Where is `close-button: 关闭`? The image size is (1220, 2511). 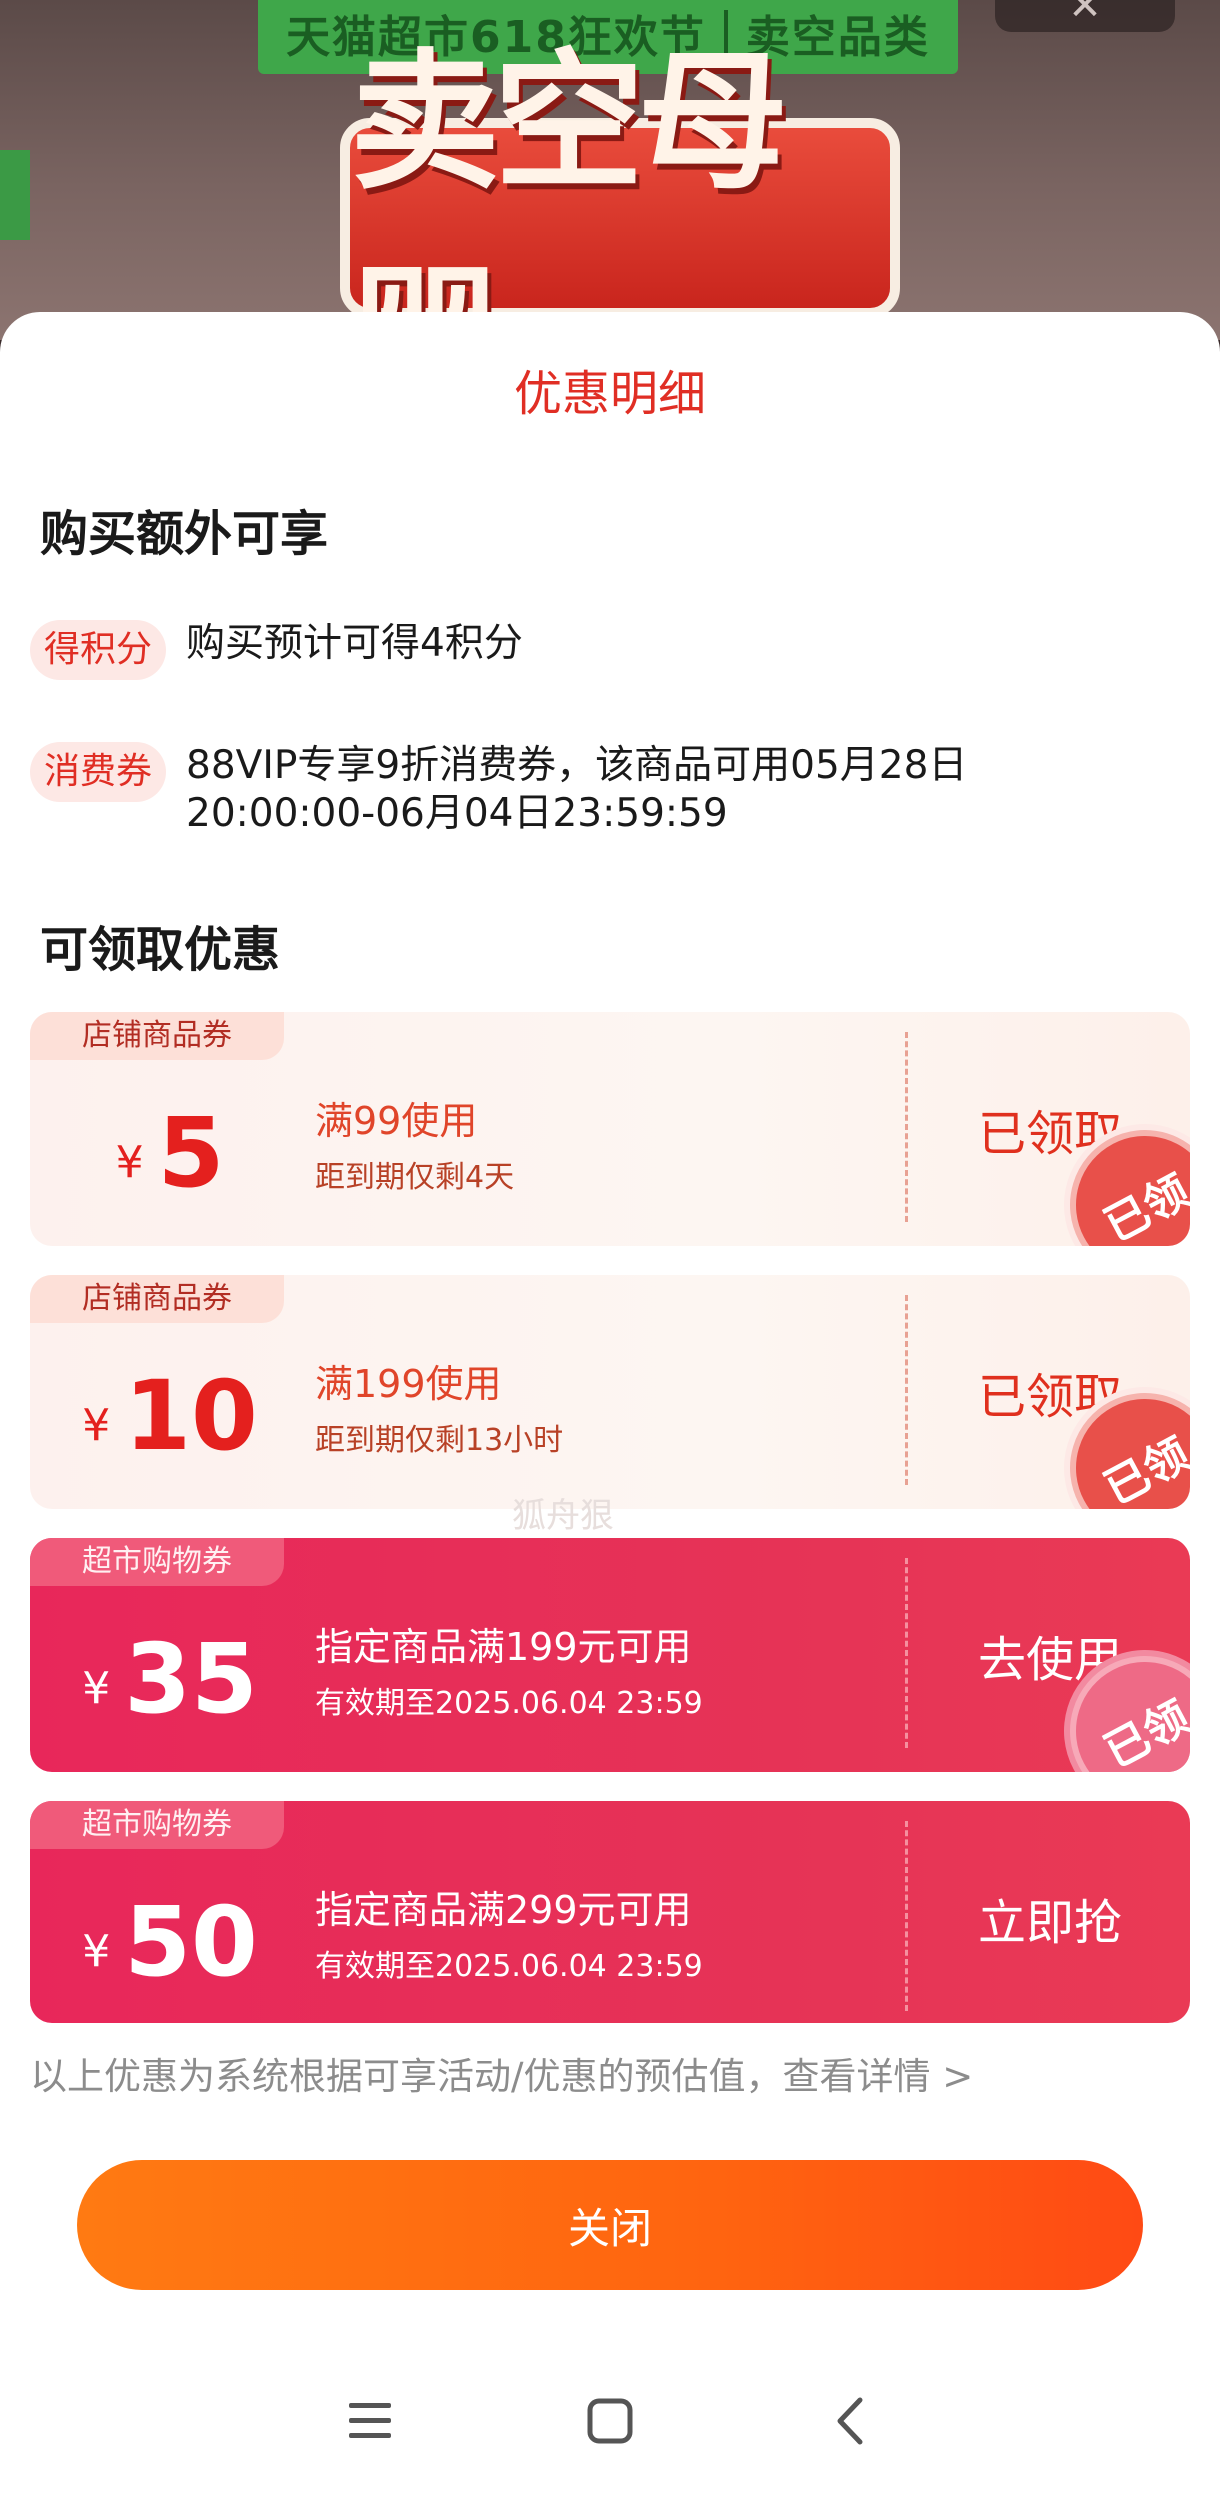
close-button: 关闭 is located at coordinates (610, 2225).